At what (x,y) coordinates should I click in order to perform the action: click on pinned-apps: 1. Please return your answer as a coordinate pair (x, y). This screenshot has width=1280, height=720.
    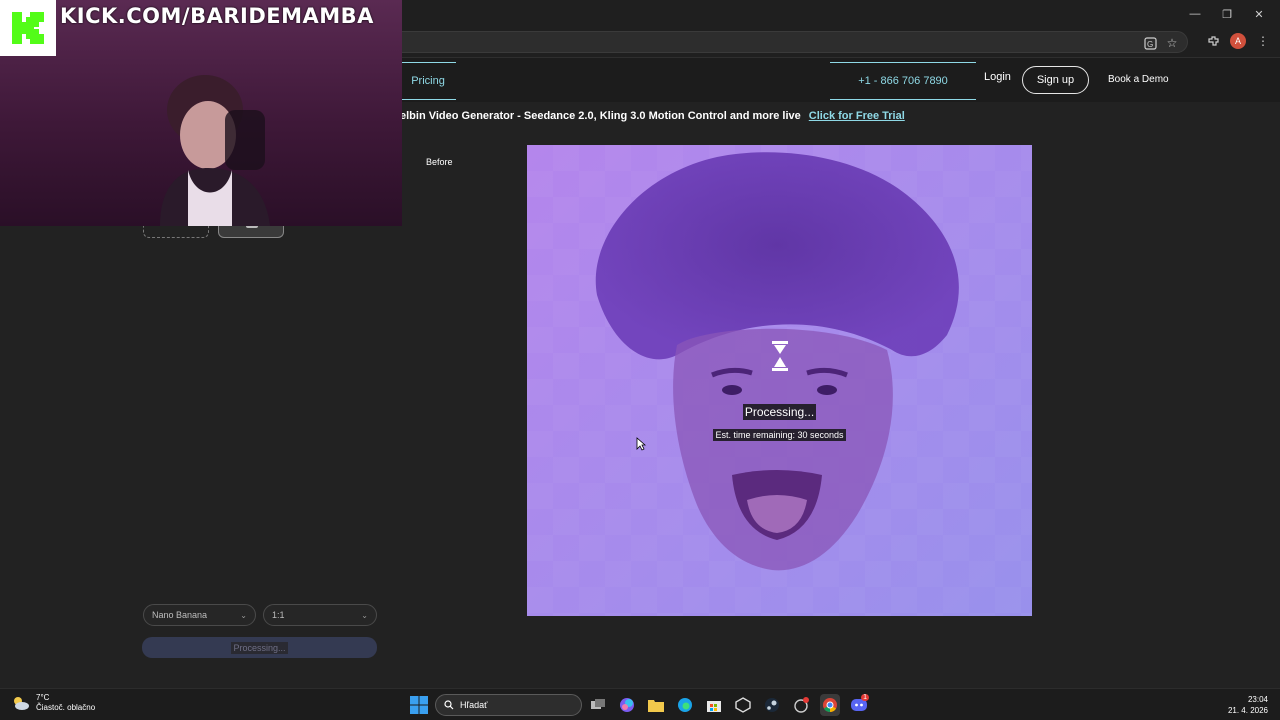
    Looking at the image, I should click on (728, 705).